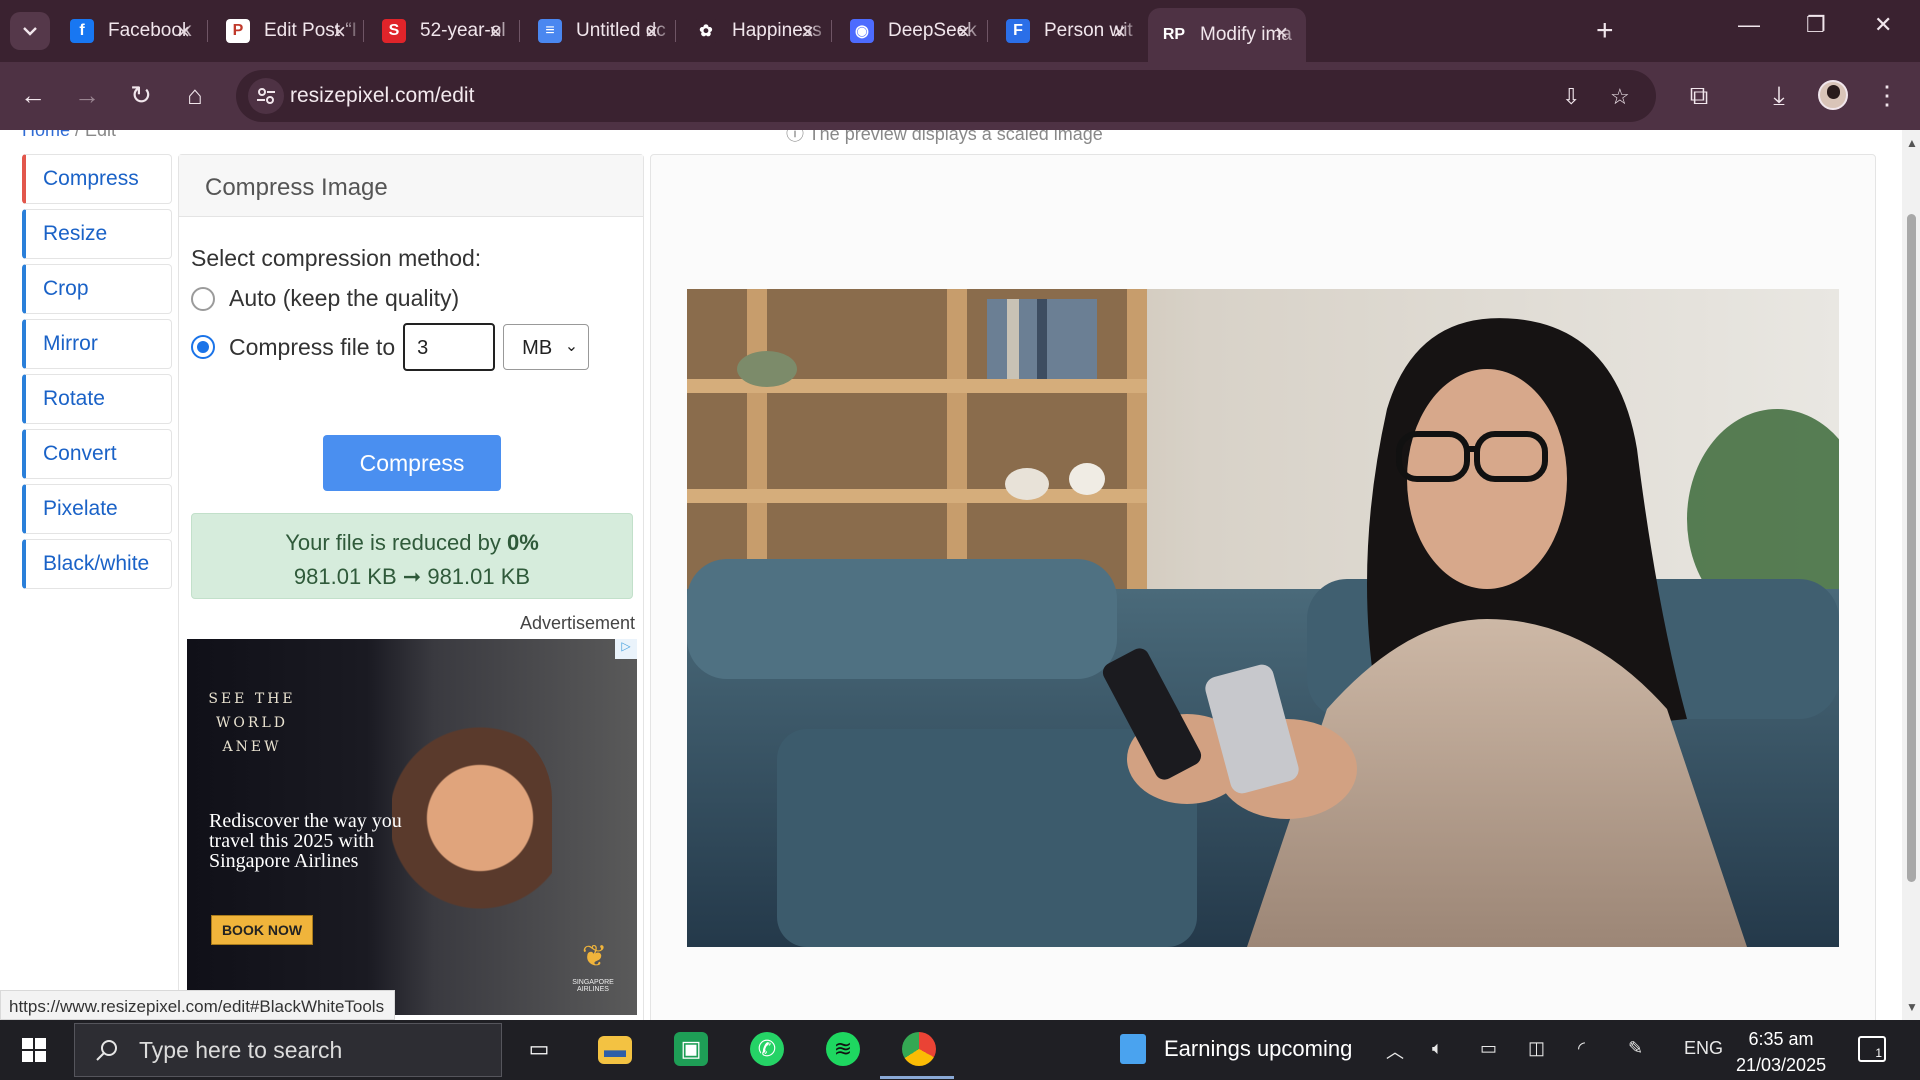 This screenshot has height=1080, width=1920. I want to click on page-scrollbar: ▲ ▼, so click(1911, 575).